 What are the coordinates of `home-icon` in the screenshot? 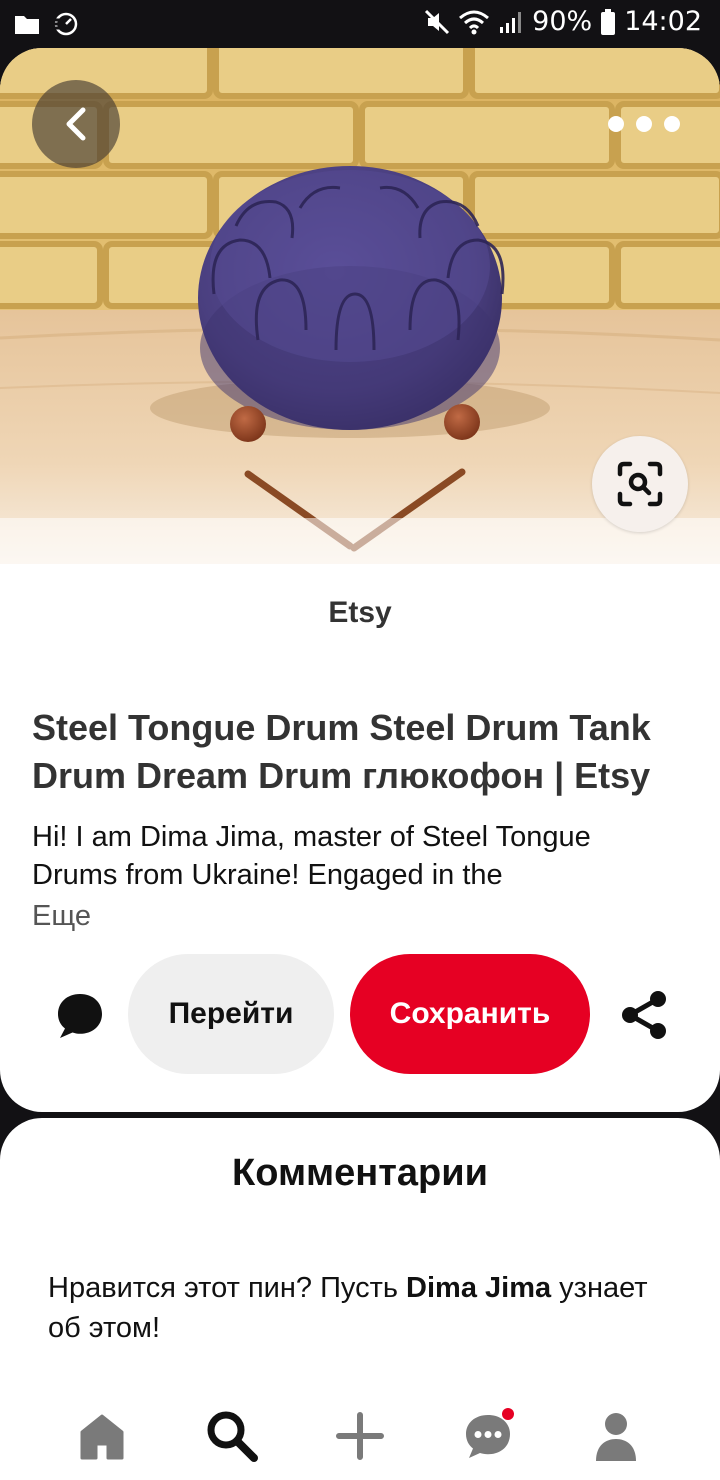 It's located at (102, 1437).